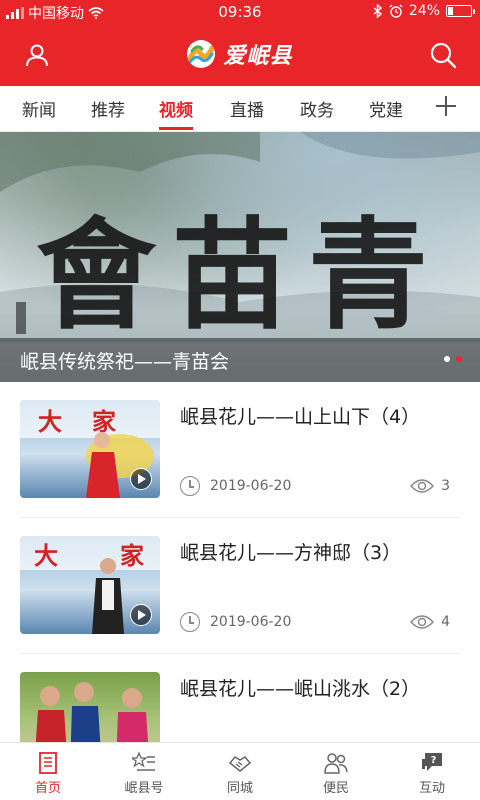 This screenshot has width=480, height=800. What do you see at coordinates (48, 763) in the screenshot?
I see `home-icon` at bounding box center [48, 763].